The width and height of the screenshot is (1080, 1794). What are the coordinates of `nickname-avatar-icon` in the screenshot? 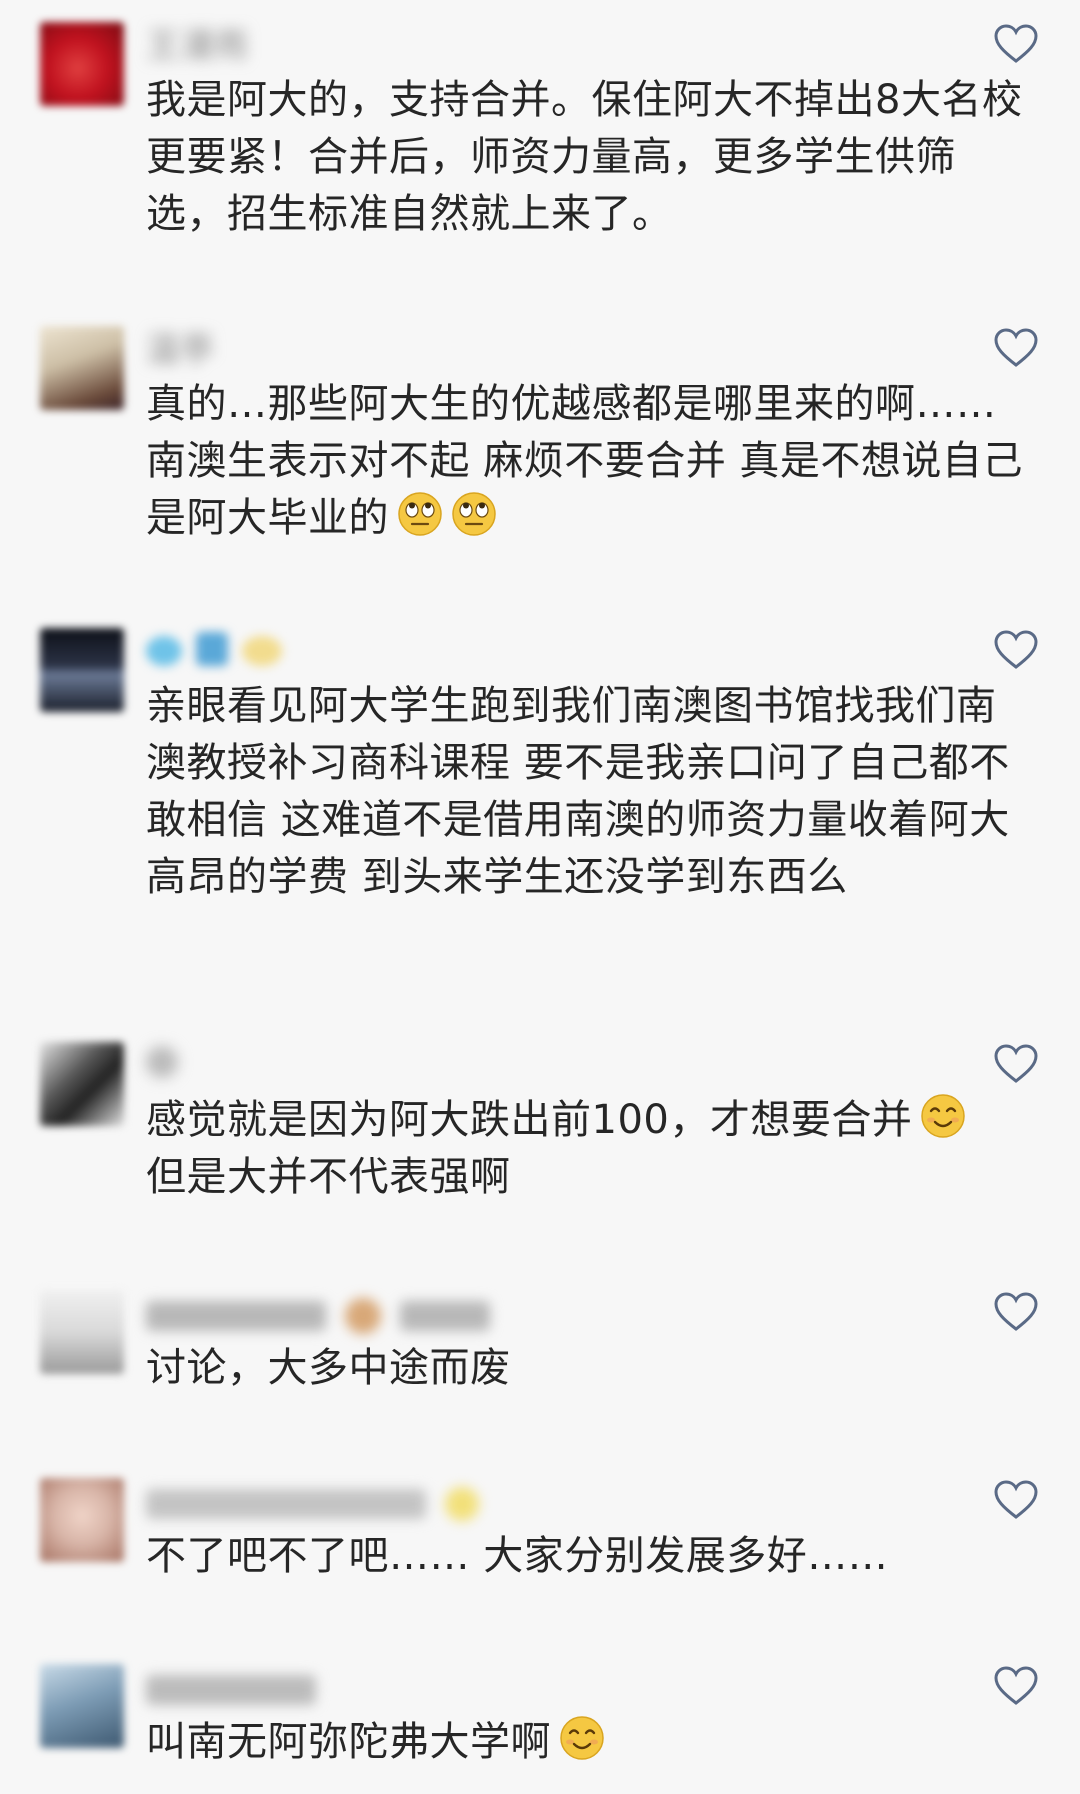 It's located at (162, 1062).